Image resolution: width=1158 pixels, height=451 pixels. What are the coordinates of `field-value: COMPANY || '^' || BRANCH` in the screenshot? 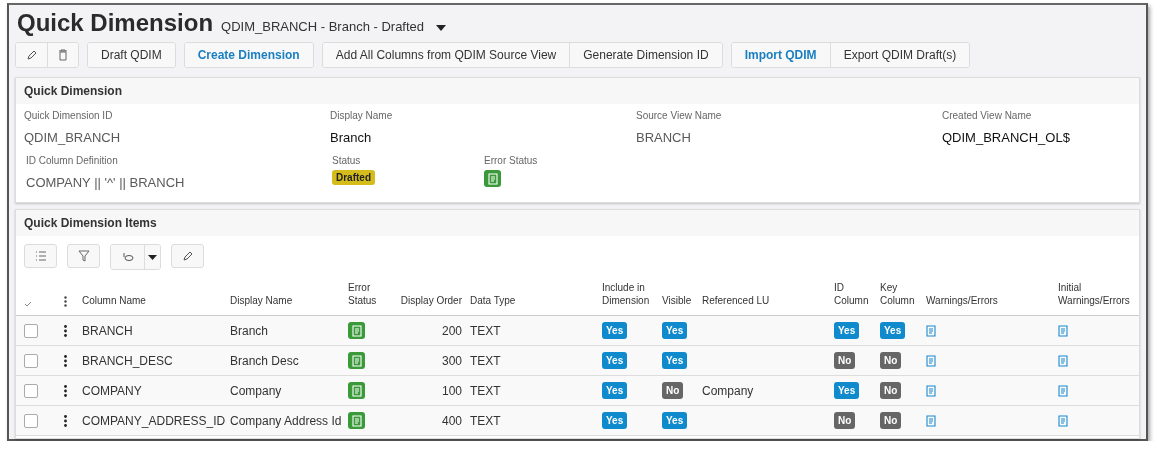 It's located at (106, 182).